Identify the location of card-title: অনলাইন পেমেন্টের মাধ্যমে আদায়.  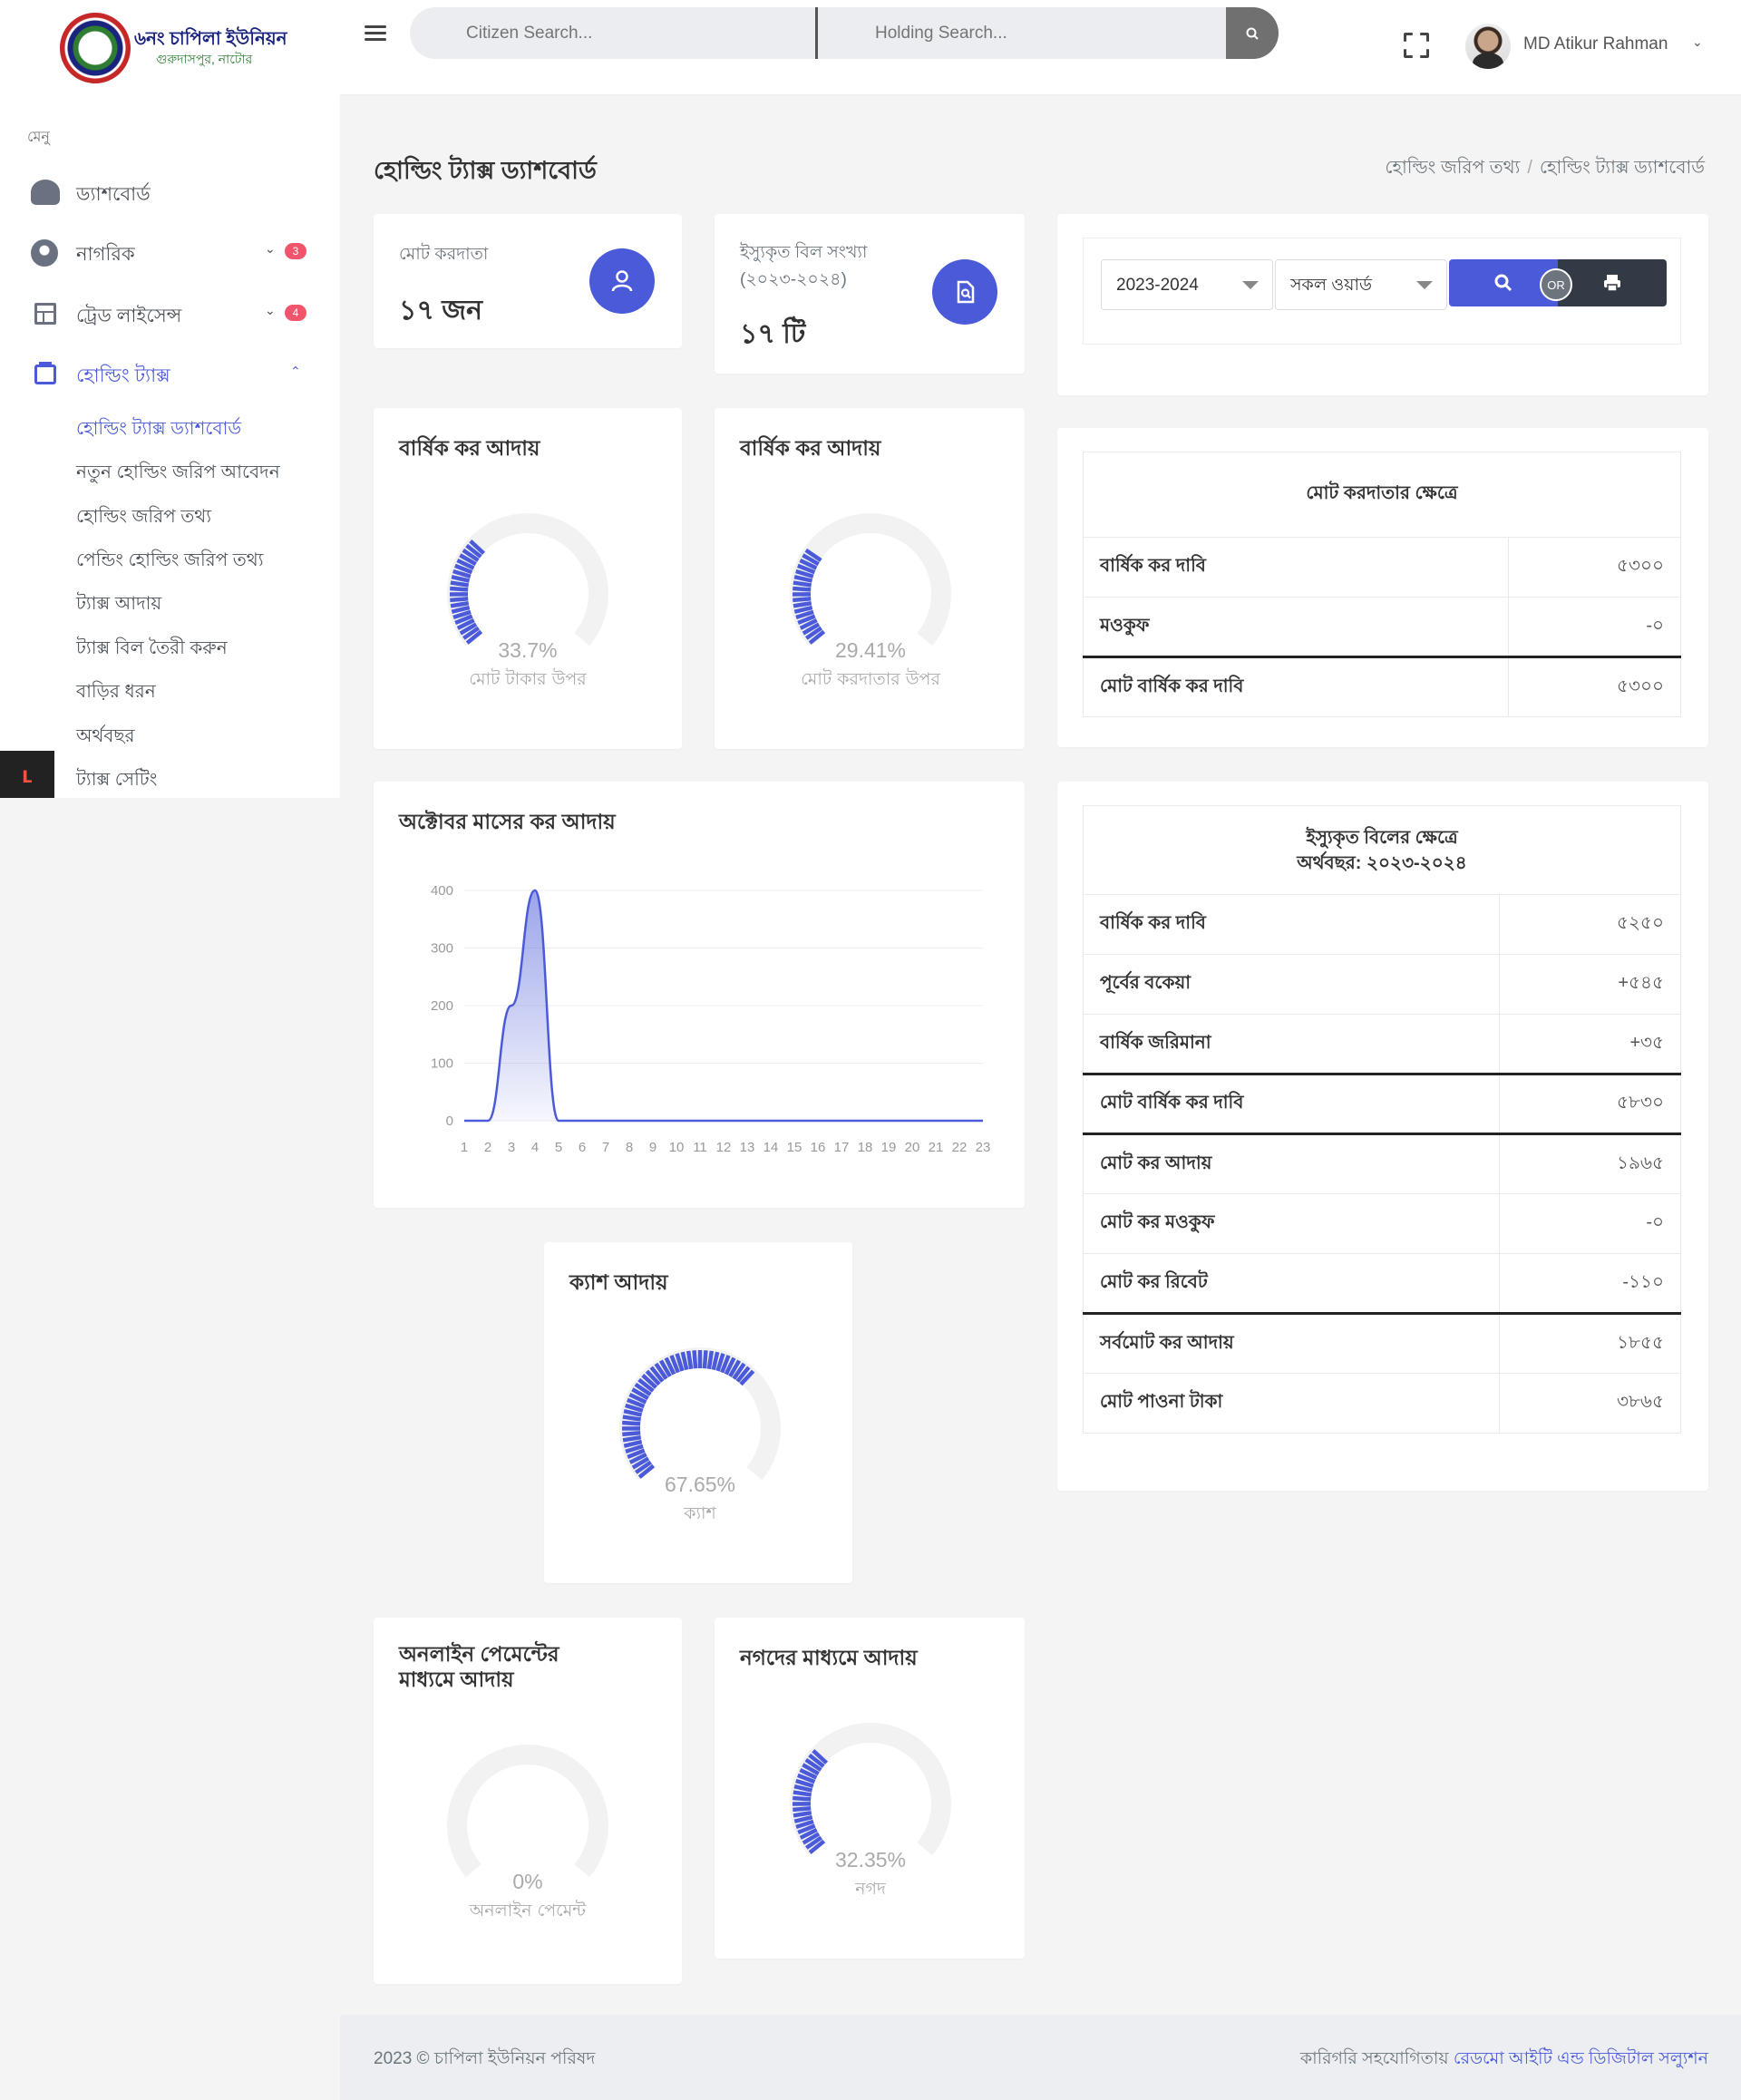
(479, 1666).